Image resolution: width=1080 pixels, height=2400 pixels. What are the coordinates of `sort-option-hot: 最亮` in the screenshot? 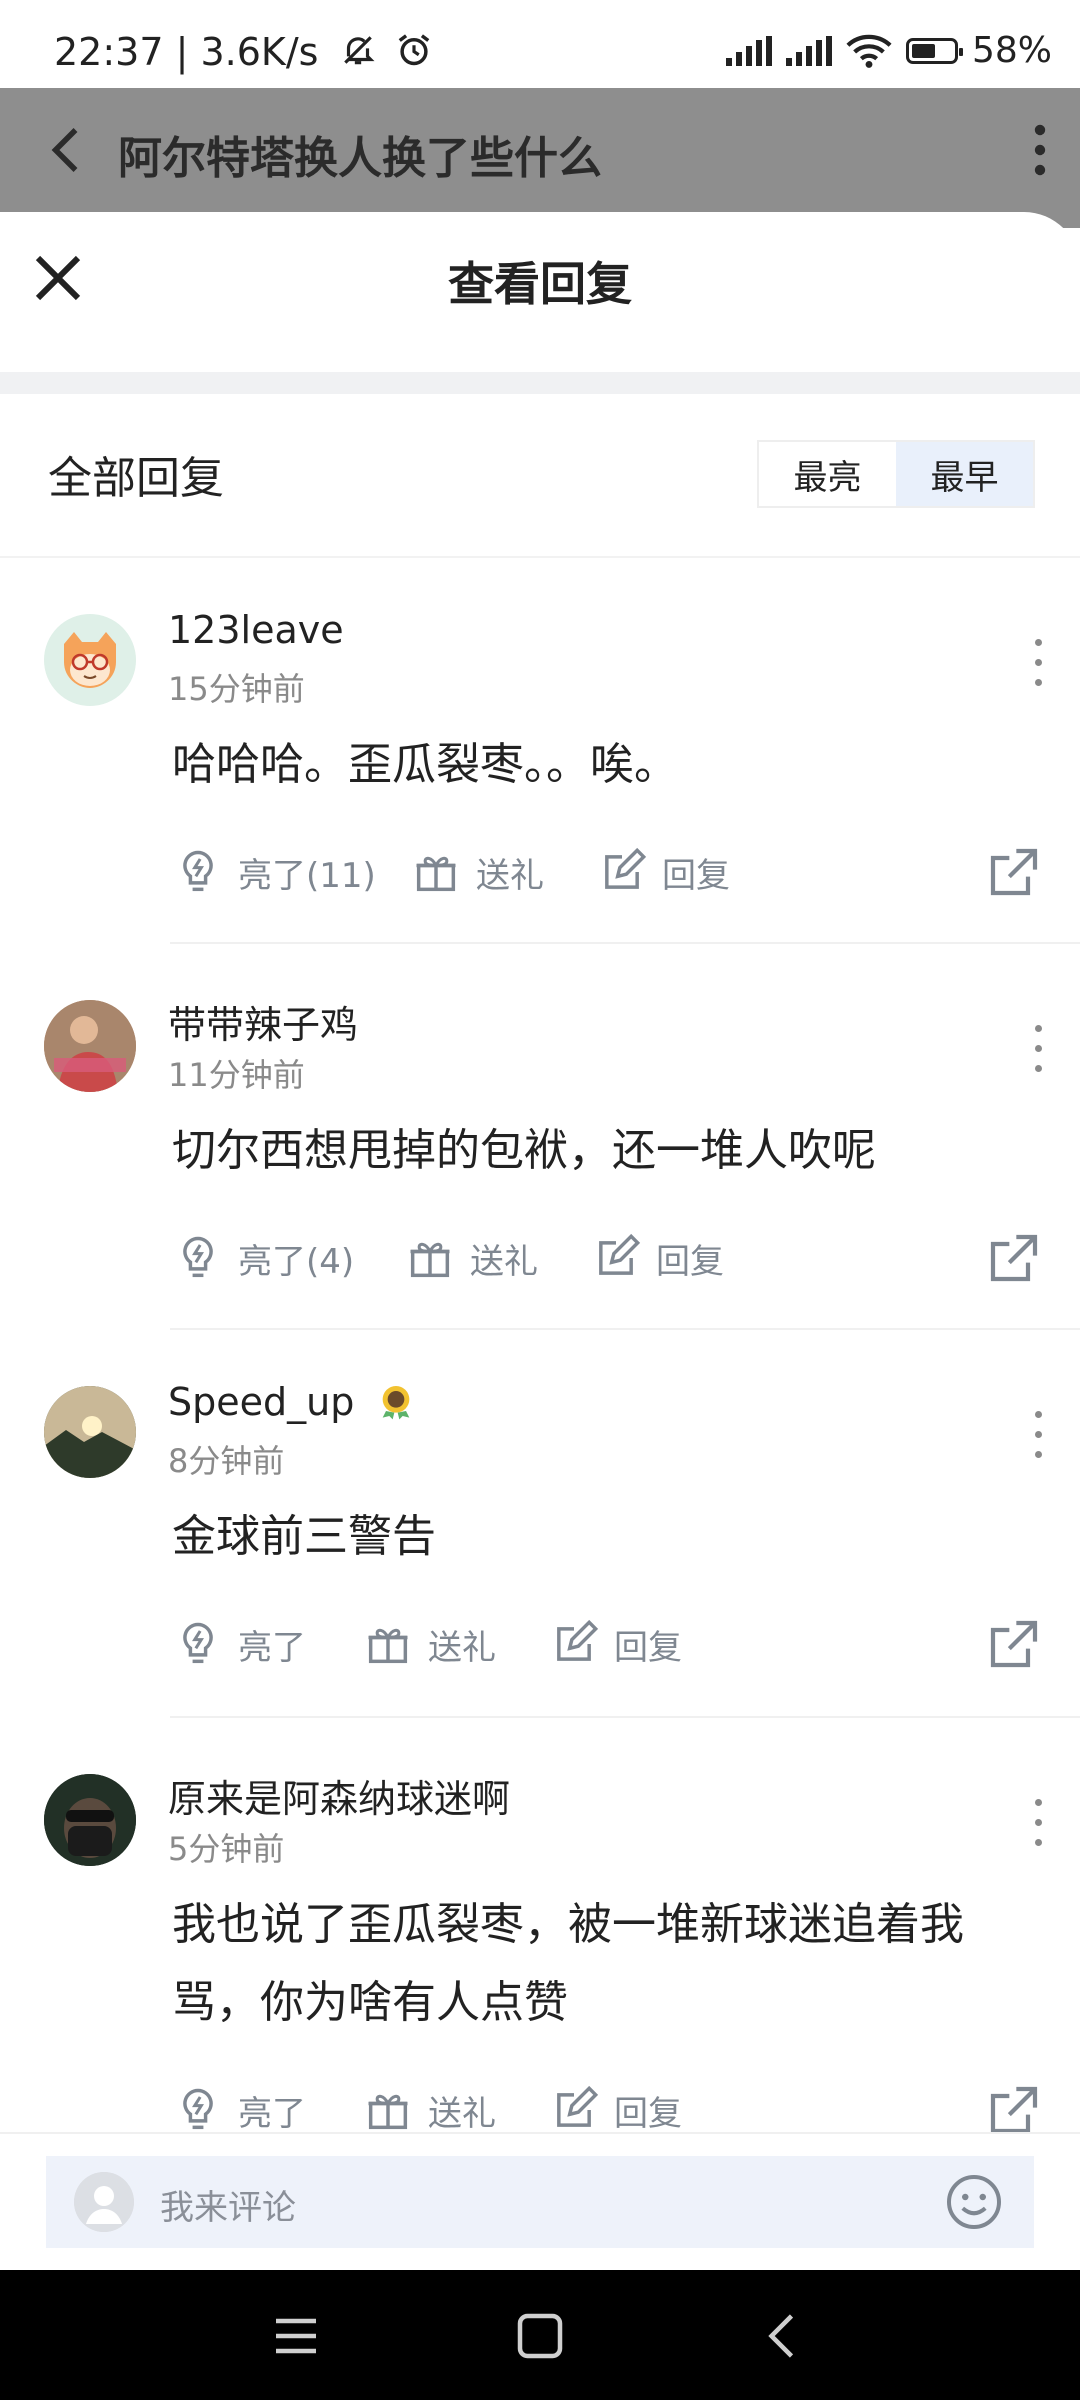 It's located at (827, 474).